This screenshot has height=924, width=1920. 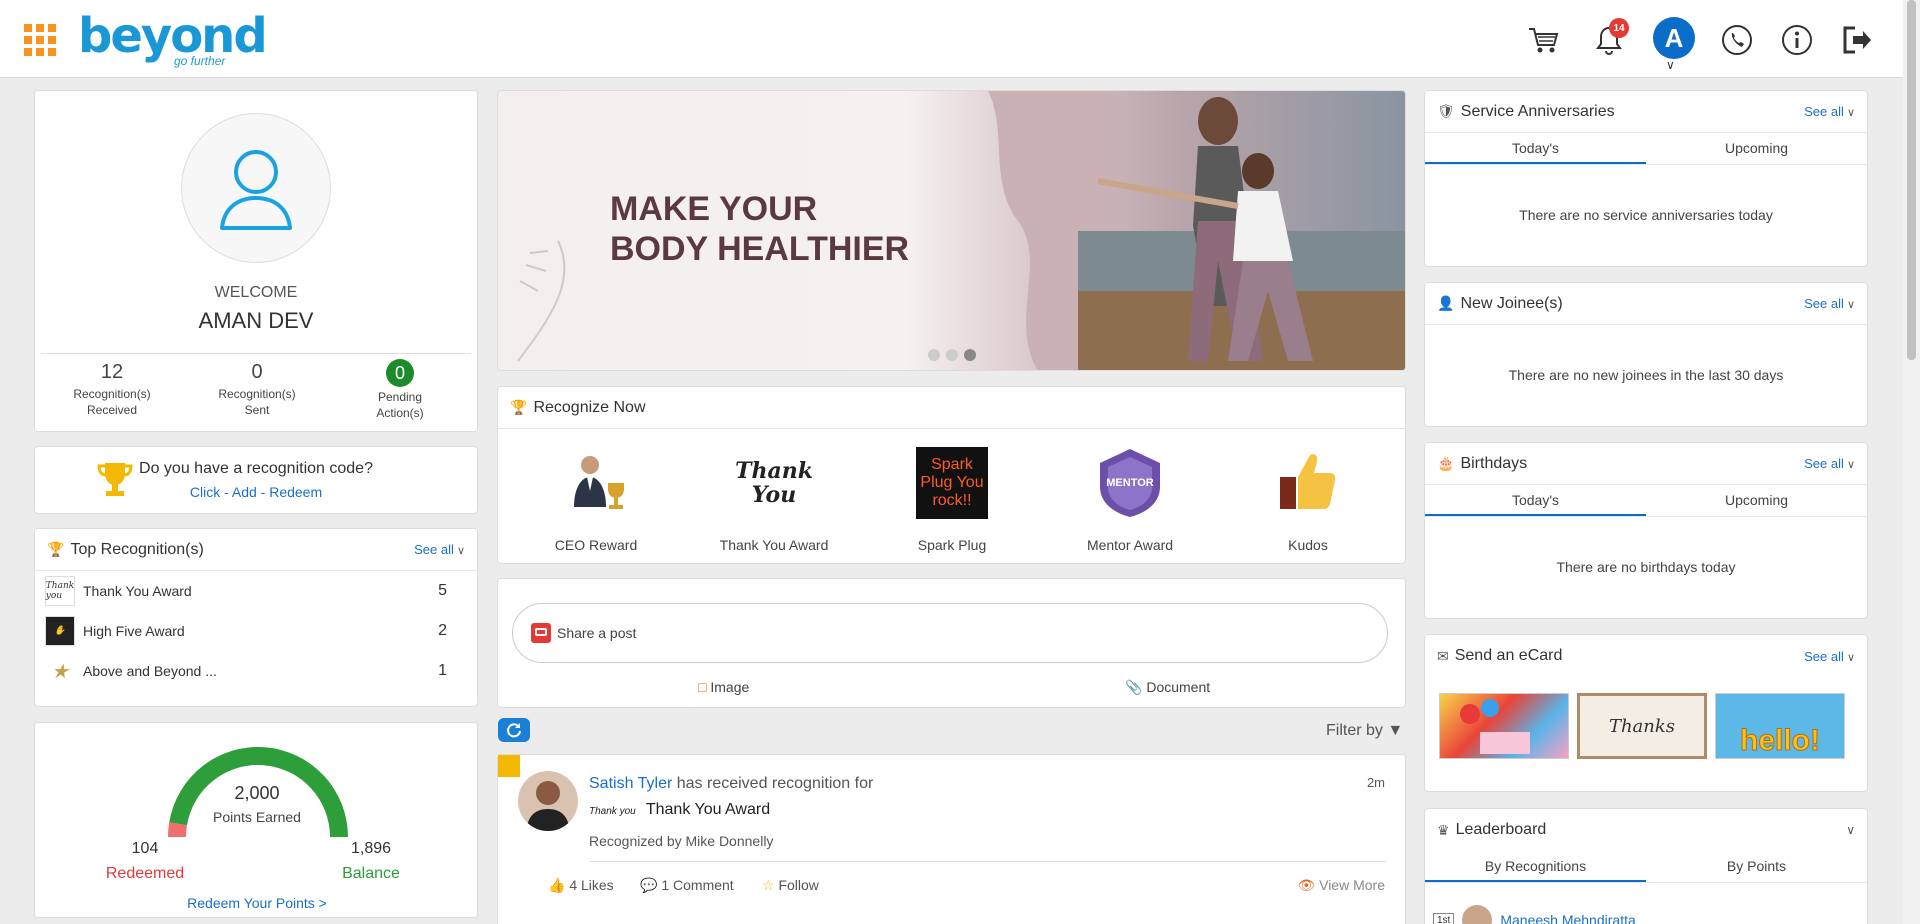 What do you see at coordinates (256, 631) in the screenshot?
I see `list-item: ✋ High Five Award 2` at bounding box center [256, 631].